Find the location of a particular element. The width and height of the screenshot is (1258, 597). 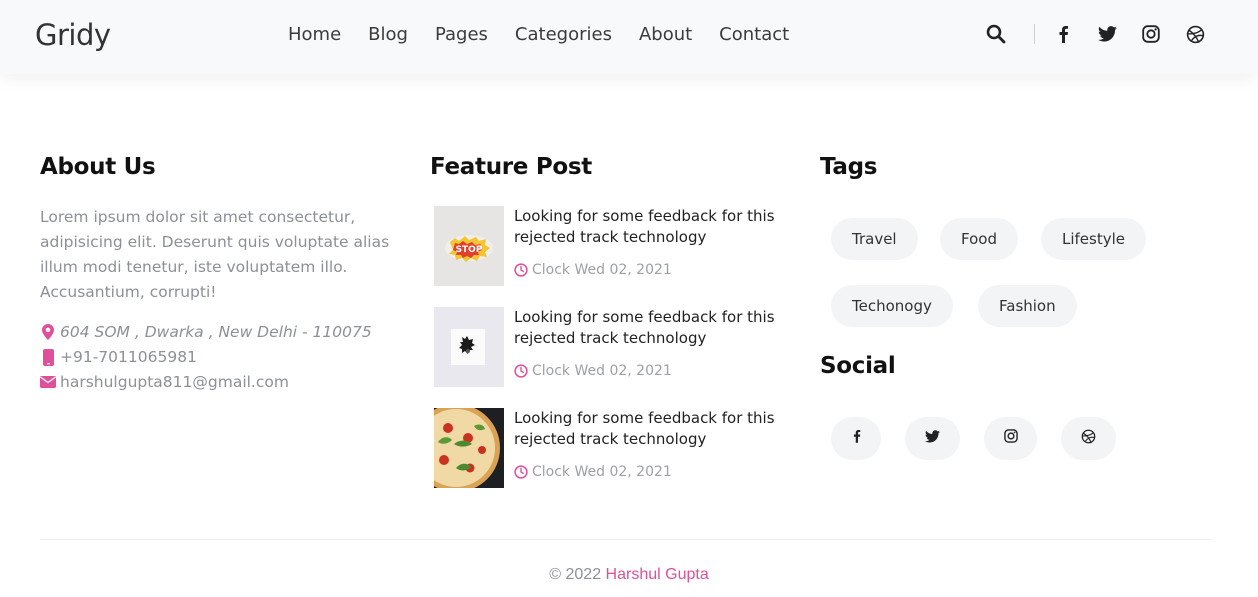

address-line: 604 SOM , Dwarka , New Delhi - 110075 is located at coordinates (206, 332).